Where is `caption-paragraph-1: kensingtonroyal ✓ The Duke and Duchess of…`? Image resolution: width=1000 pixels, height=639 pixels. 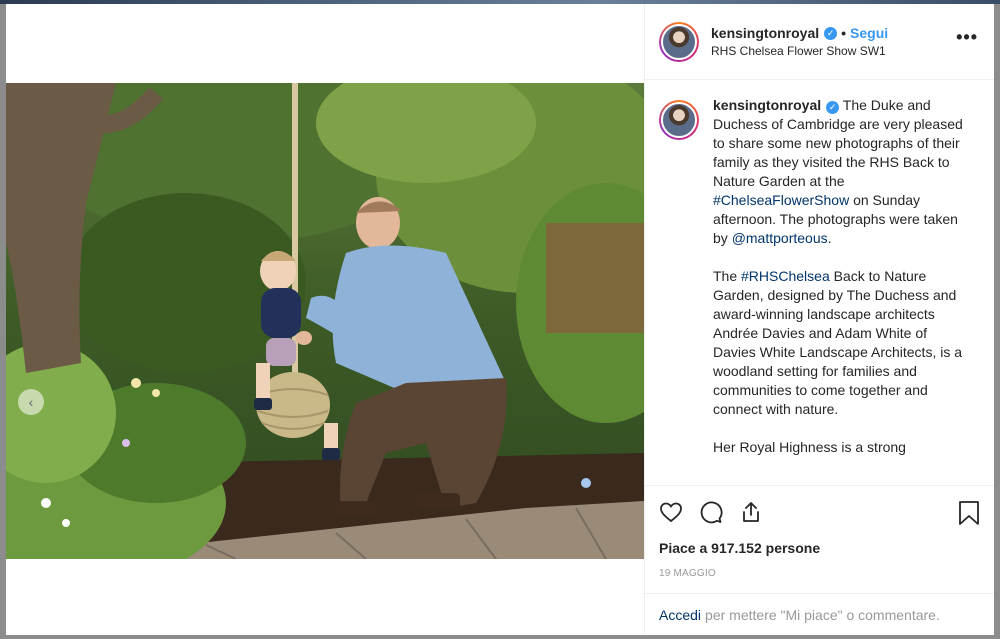
caption-paragraph-1: kensingtonroyal ✓ The Duke and Duchess of… is located at coordinates (842, 172).